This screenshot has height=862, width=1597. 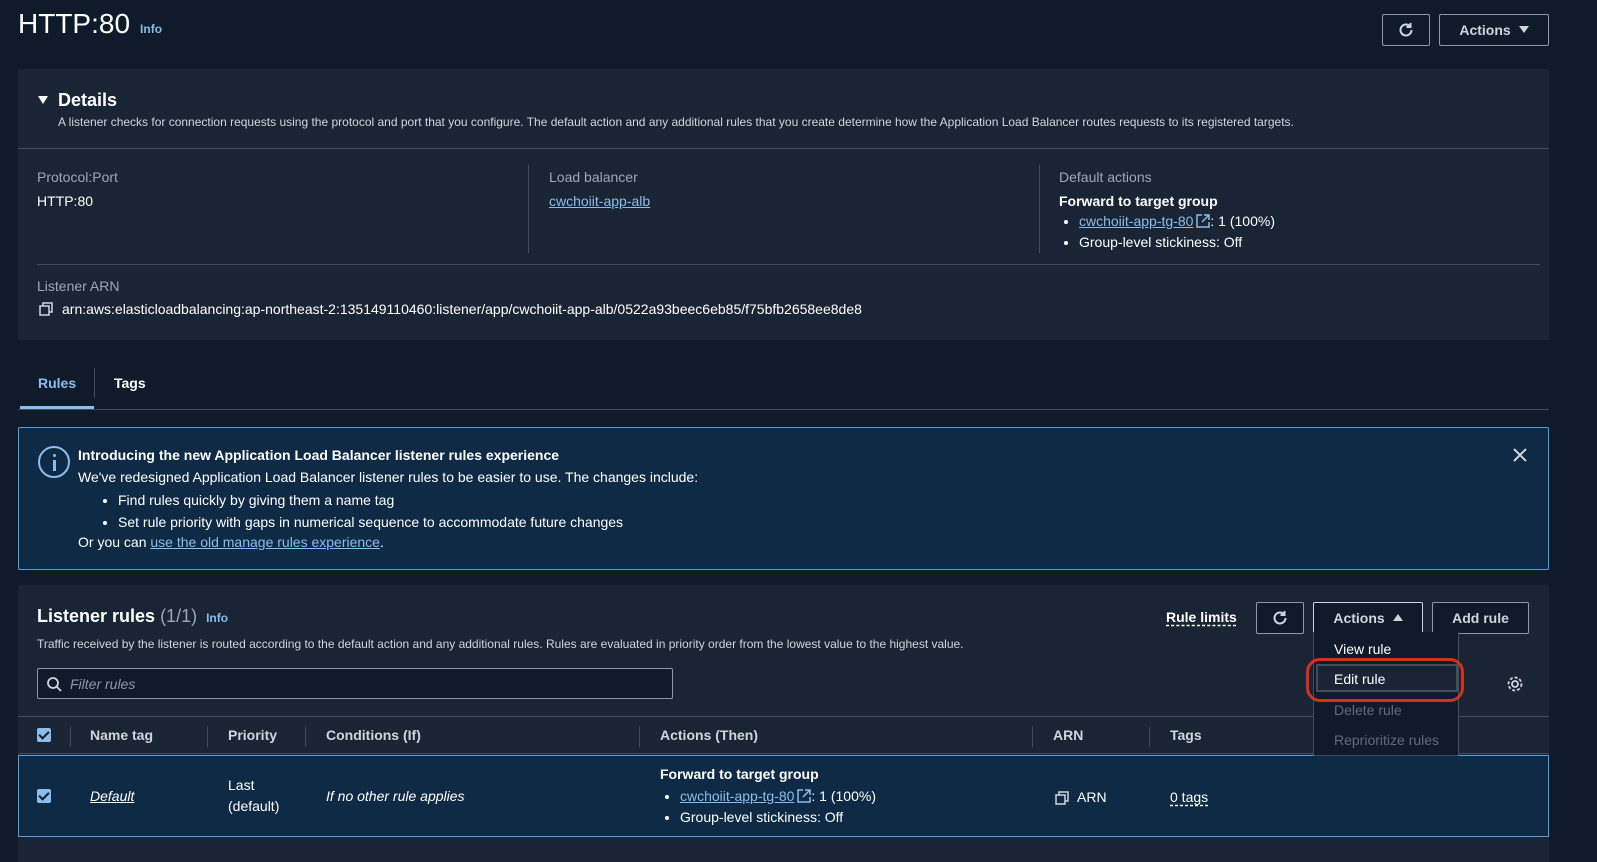 I want to click on close-icon, so click(x=1520, y=455).